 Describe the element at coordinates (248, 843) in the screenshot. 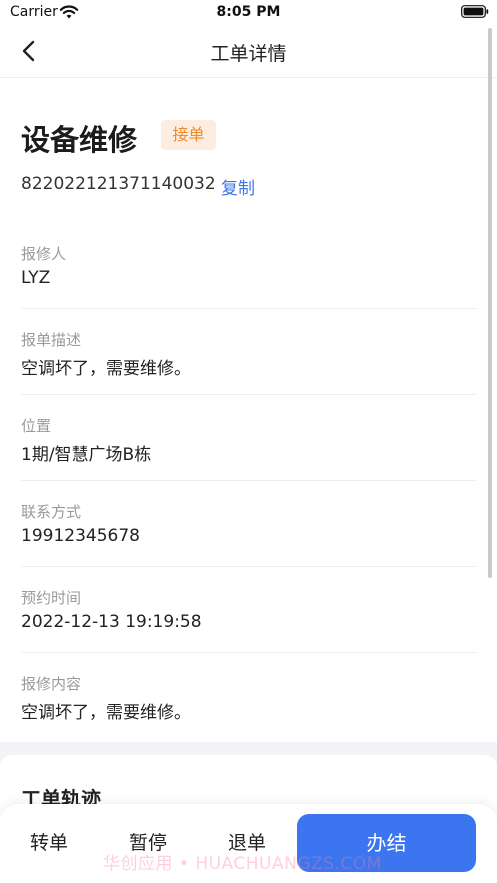

I see `action-bar: 转单 暂停 退单 办结 华创应用 • HUACHUANGZS.COM` at that location.